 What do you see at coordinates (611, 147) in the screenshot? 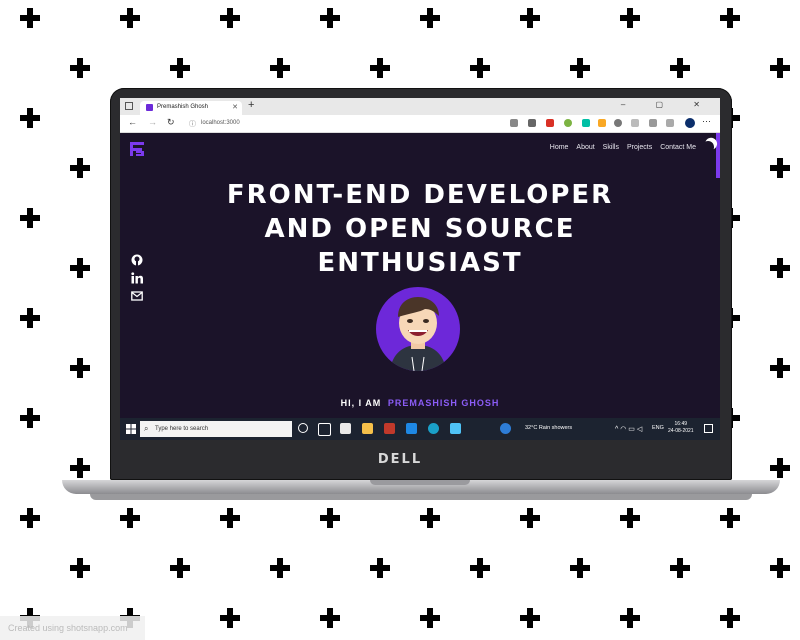
I see `nav-skills: Skills` at bounding box center [611, 147].